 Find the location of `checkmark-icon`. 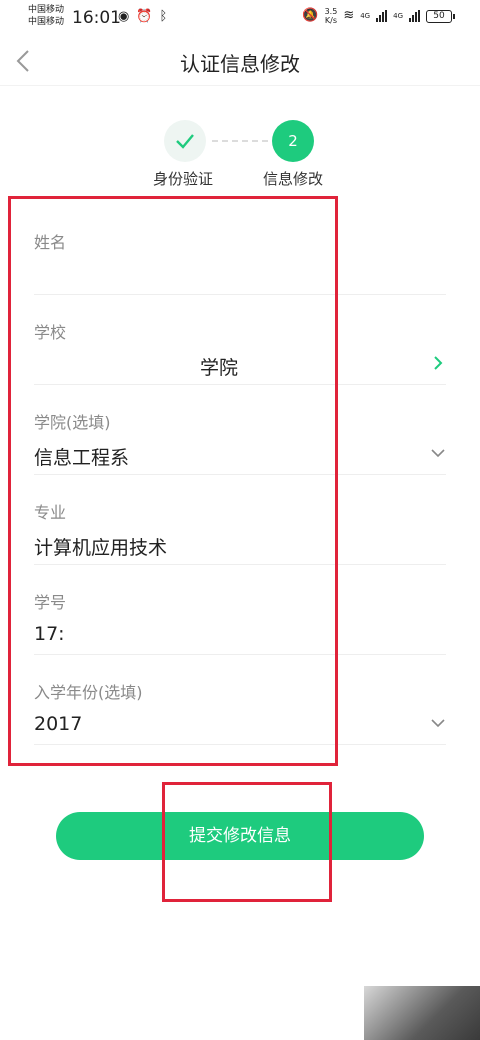

checkmark-icon is located at coordinates (185, 141).